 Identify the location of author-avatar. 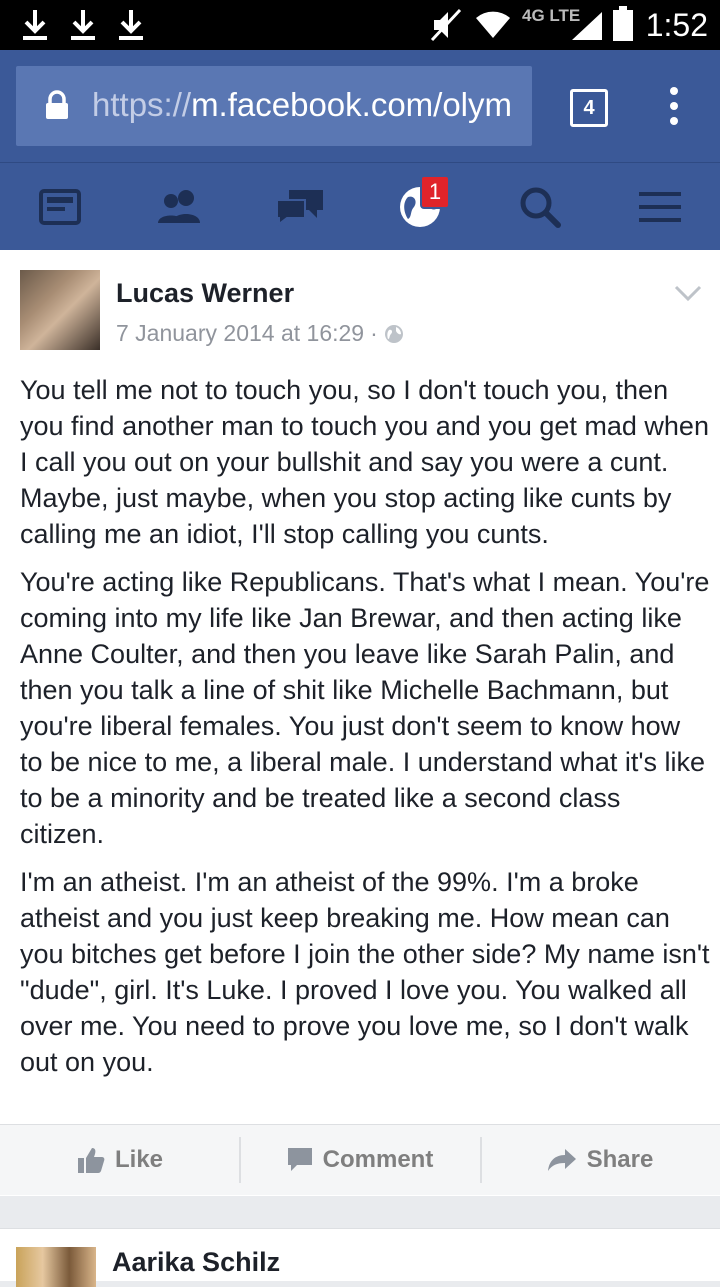
(60, 310).